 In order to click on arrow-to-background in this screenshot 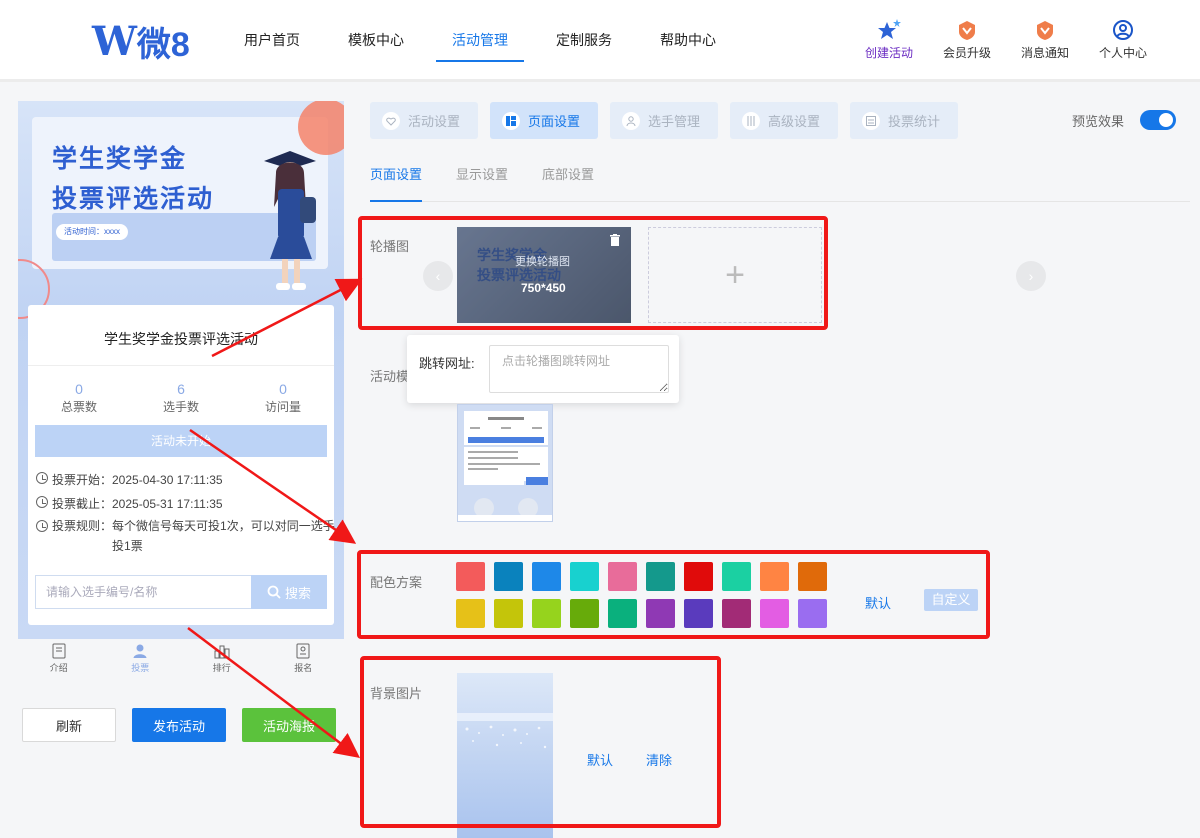, I will do `click(273, 693)`.